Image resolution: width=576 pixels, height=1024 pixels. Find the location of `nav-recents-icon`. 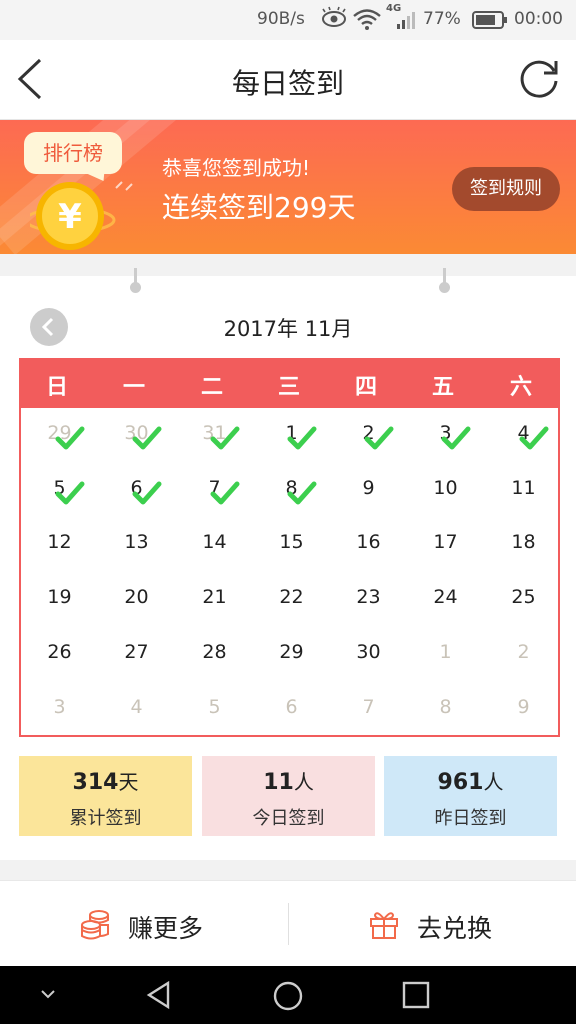

nav-recents-icon is located at coordinates (416, 995).